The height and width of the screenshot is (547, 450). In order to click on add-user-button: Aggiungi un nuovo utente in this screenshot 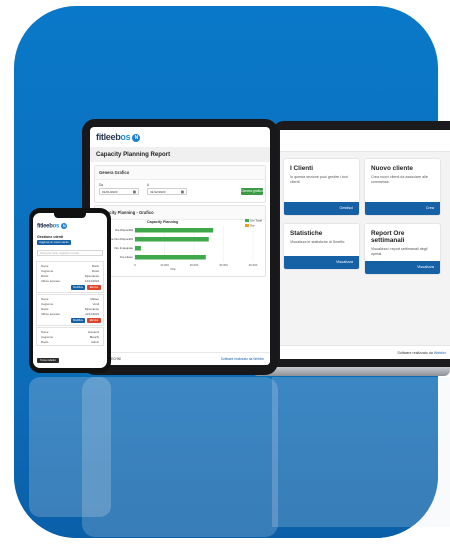, I will do `click(54, 242)`.